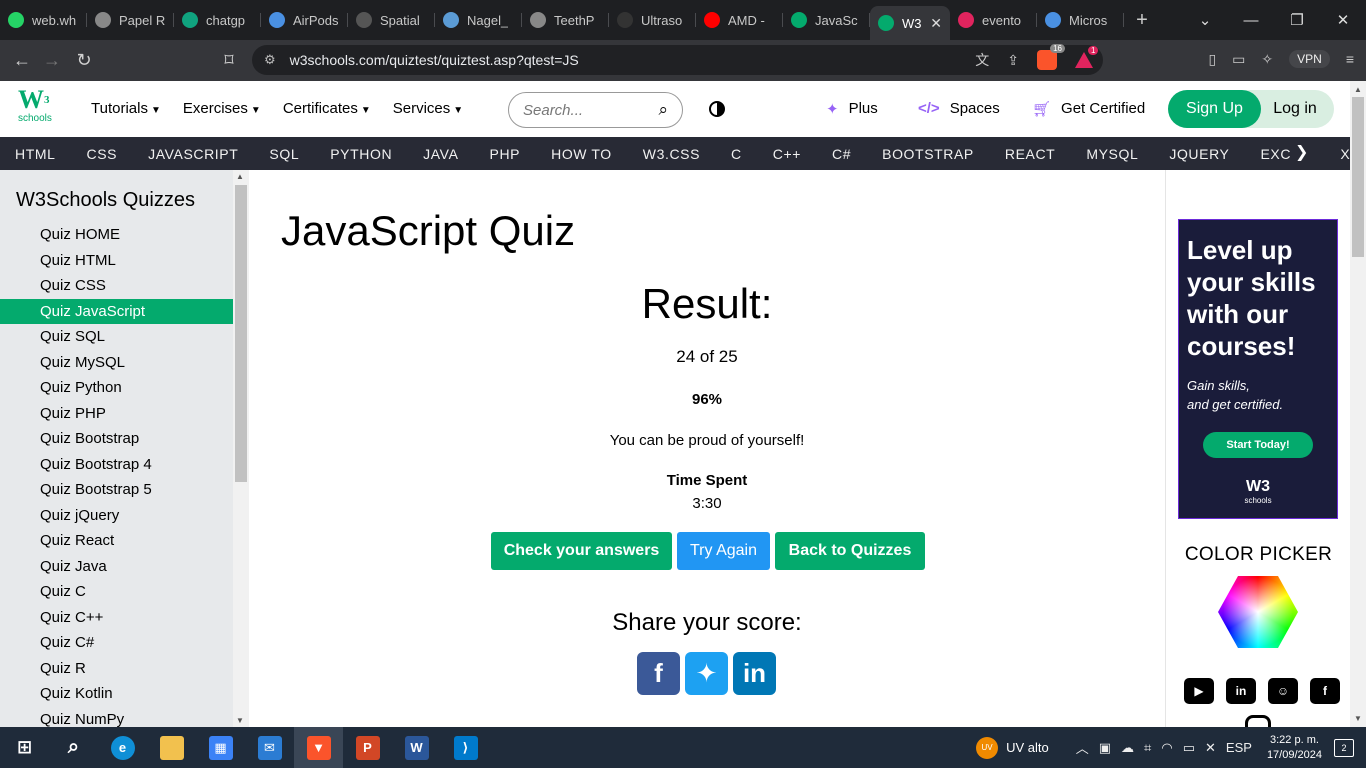 The image size is (1366, 768). I want to click on back-to-quizzes-button: Back to Quizzes, so click(850, 551).